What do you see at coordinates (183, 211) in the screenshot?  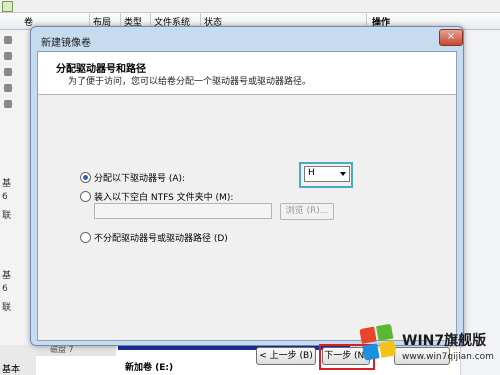 I see `folder-path-input` at bounding box center [183, 211].